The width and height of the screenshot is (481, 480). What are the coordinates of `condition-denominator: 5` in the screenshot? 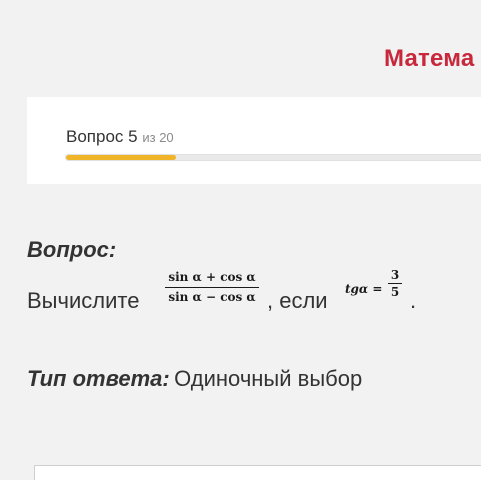 It's located at (395, 292).